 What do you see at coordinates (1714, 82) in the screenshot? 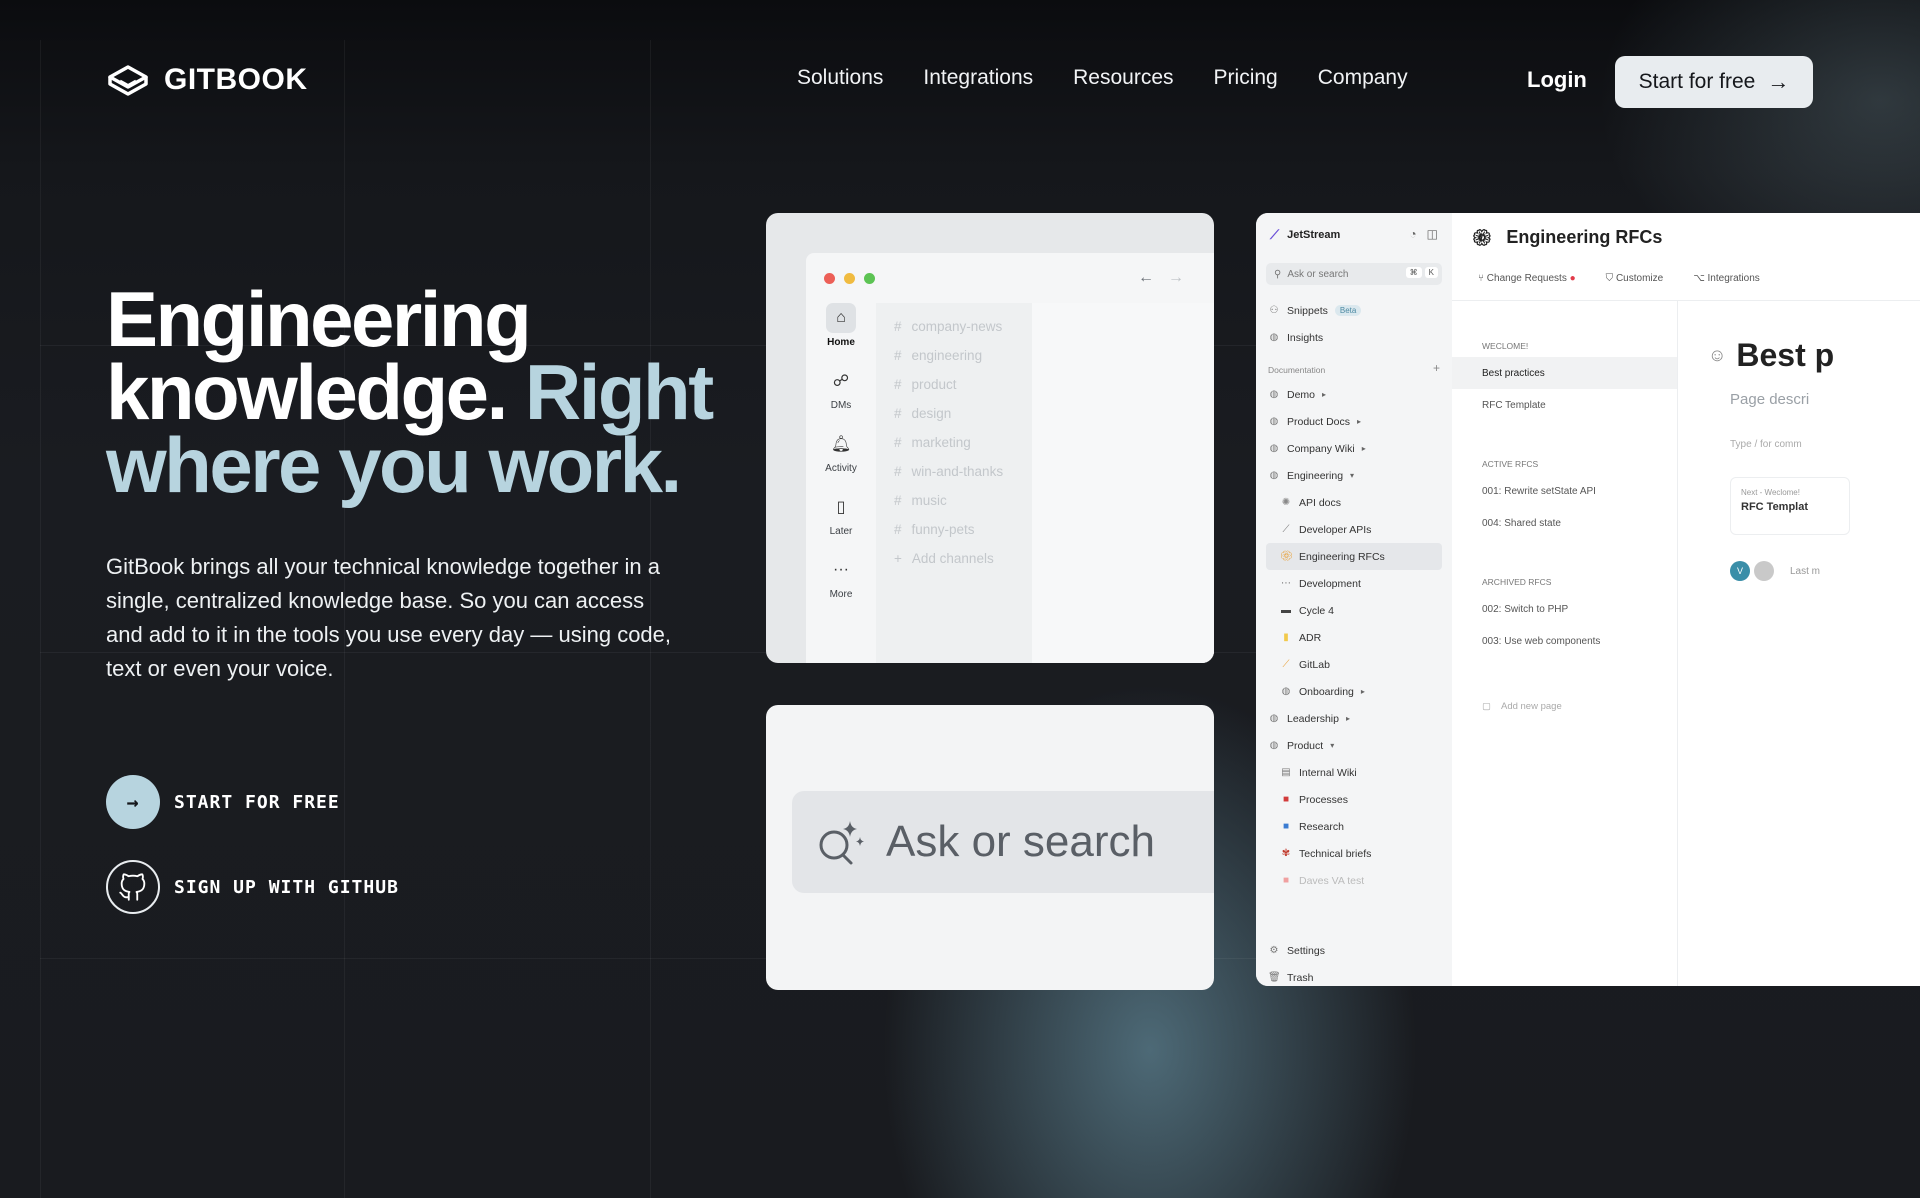
I see `start-free-button: Start for free →` at bounding box center [1714, 82].